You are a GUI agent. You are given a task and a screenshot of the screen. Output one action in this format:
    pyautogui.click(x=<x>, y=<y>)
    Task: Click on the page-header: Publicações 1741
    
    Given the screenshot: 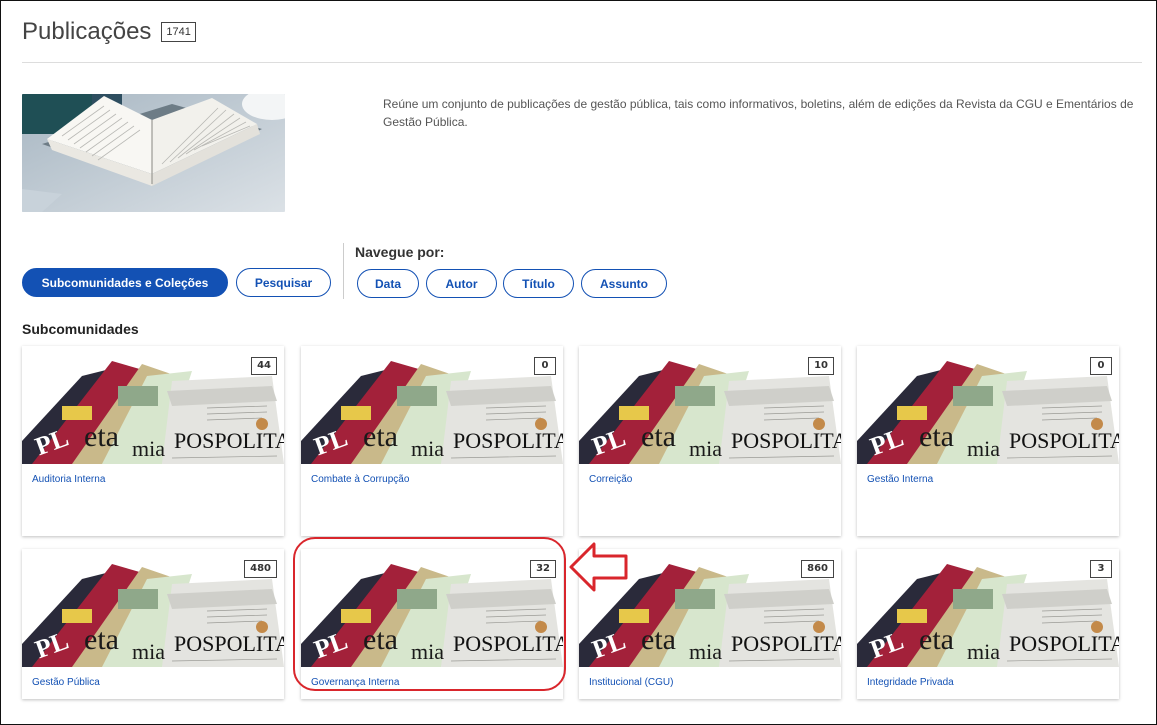 What is the action you would take?
    pyautogui.click(x=109, y=32)
    